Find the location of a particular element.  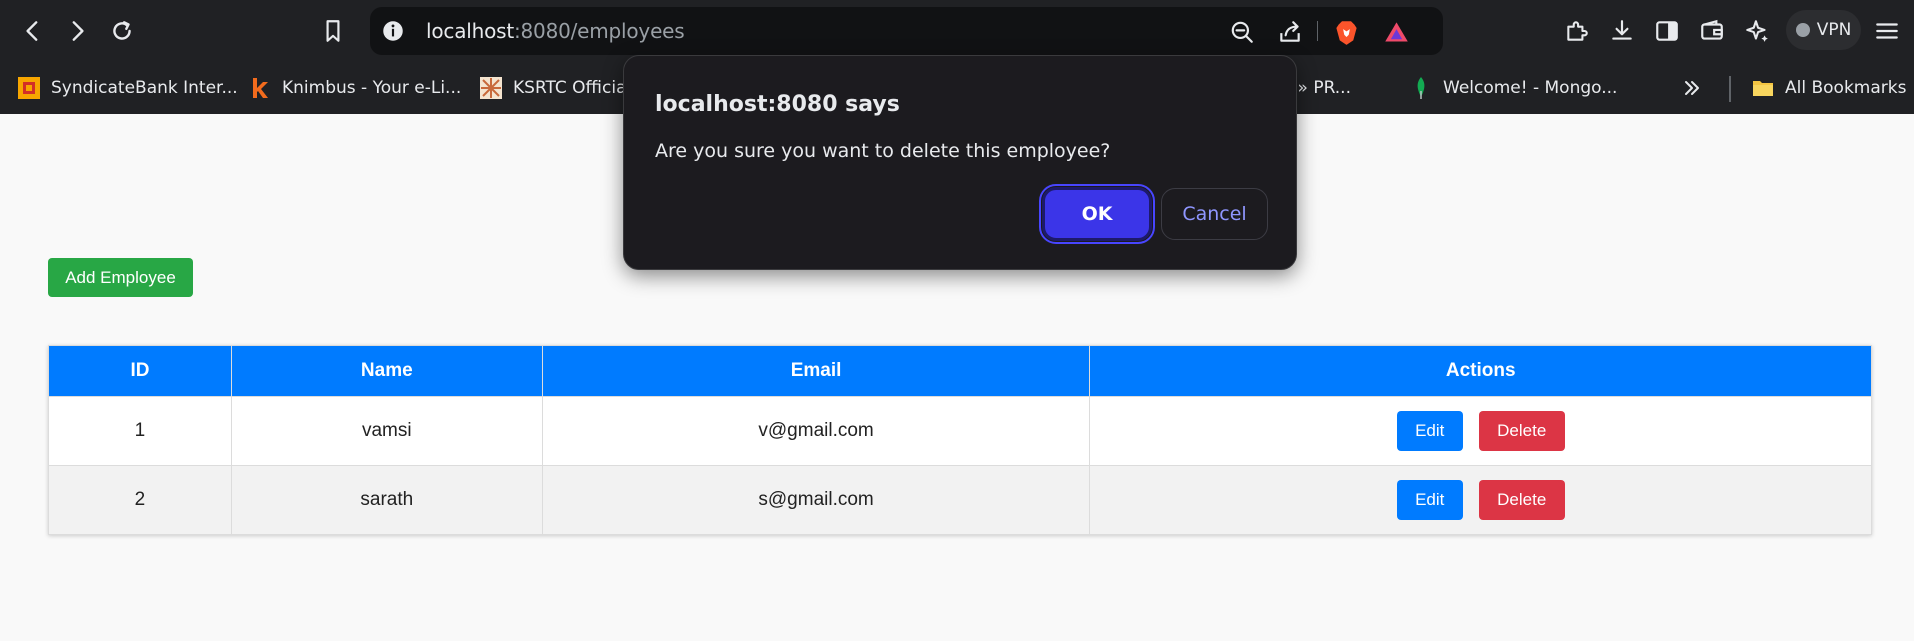

leo-ai-button is located at coordinates (1757, 31).